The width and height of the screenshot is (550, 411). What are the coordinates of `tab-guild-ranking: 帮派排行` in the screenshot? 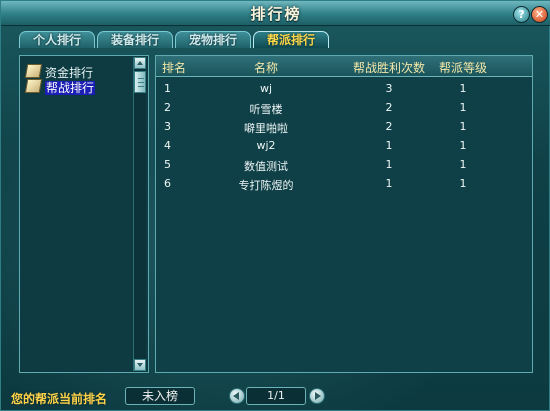 It's located at (291, 39).